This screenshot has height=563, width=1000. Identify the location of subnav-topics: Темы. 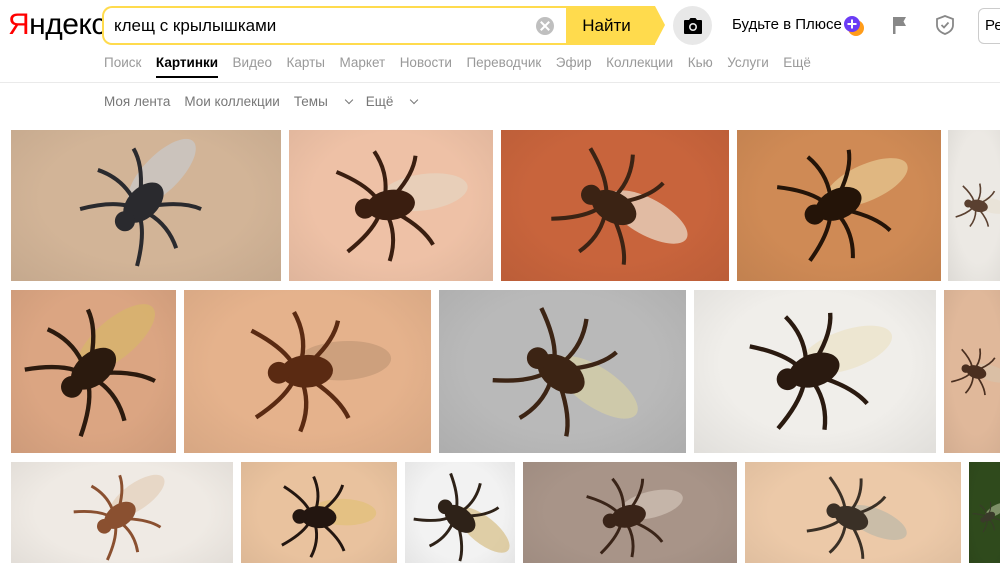
(323, 101).